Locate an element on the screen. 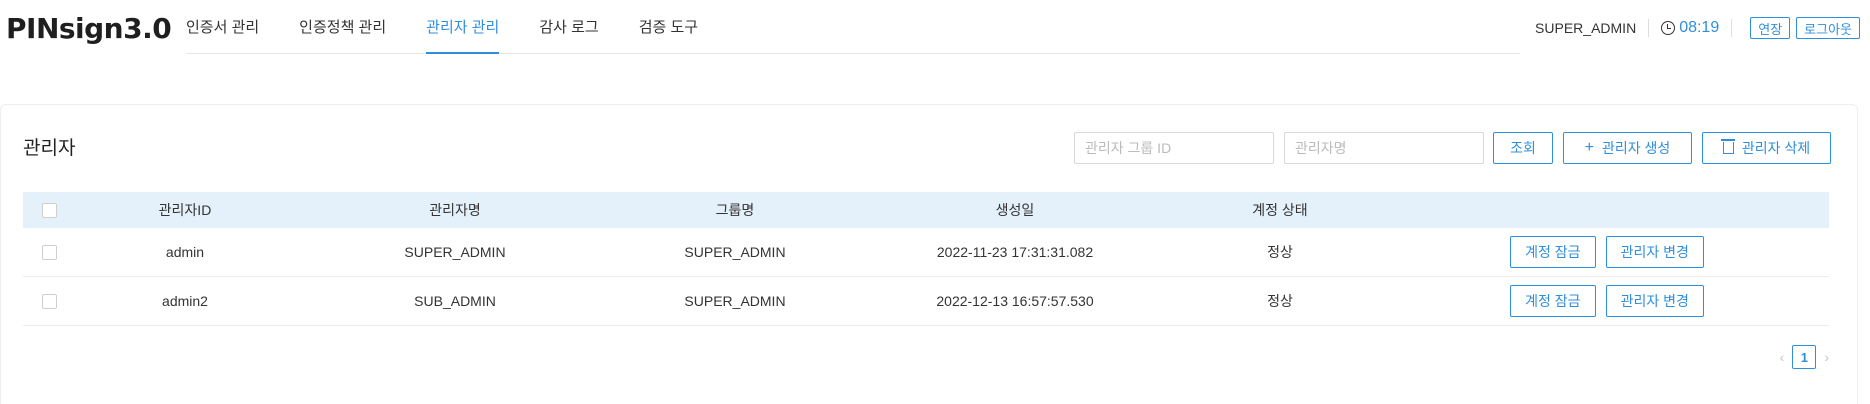 The height and width of the screenshot is (404, 1870). extend-session-button: 연장 is located at coordinates (1770, 28).